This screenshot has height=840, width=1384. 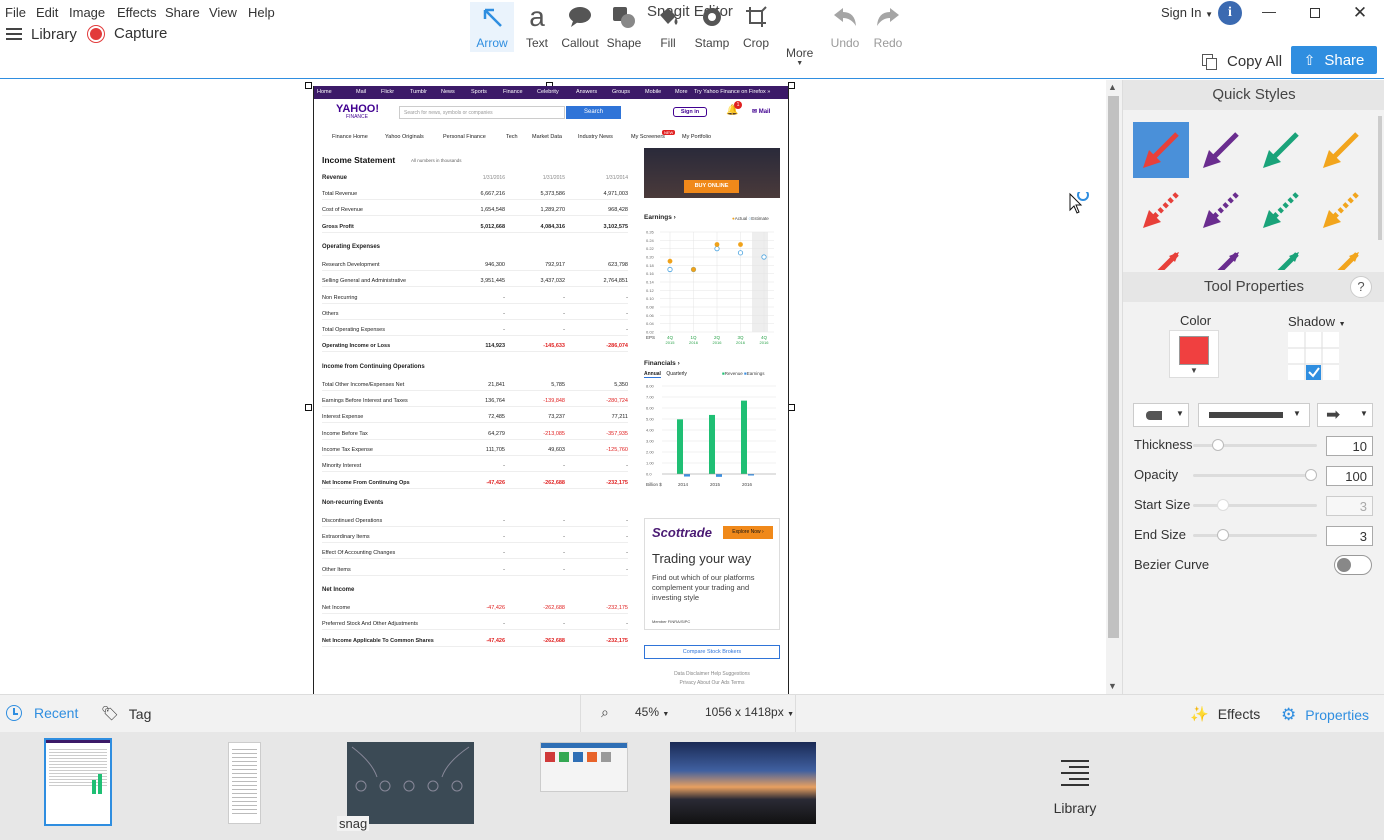 What do you see at coordinates (712, 683) in the screenshot?
I see `yahoo-footer-links-2: Privacy About Our Ads Terms` at bounding box center [712, 683].